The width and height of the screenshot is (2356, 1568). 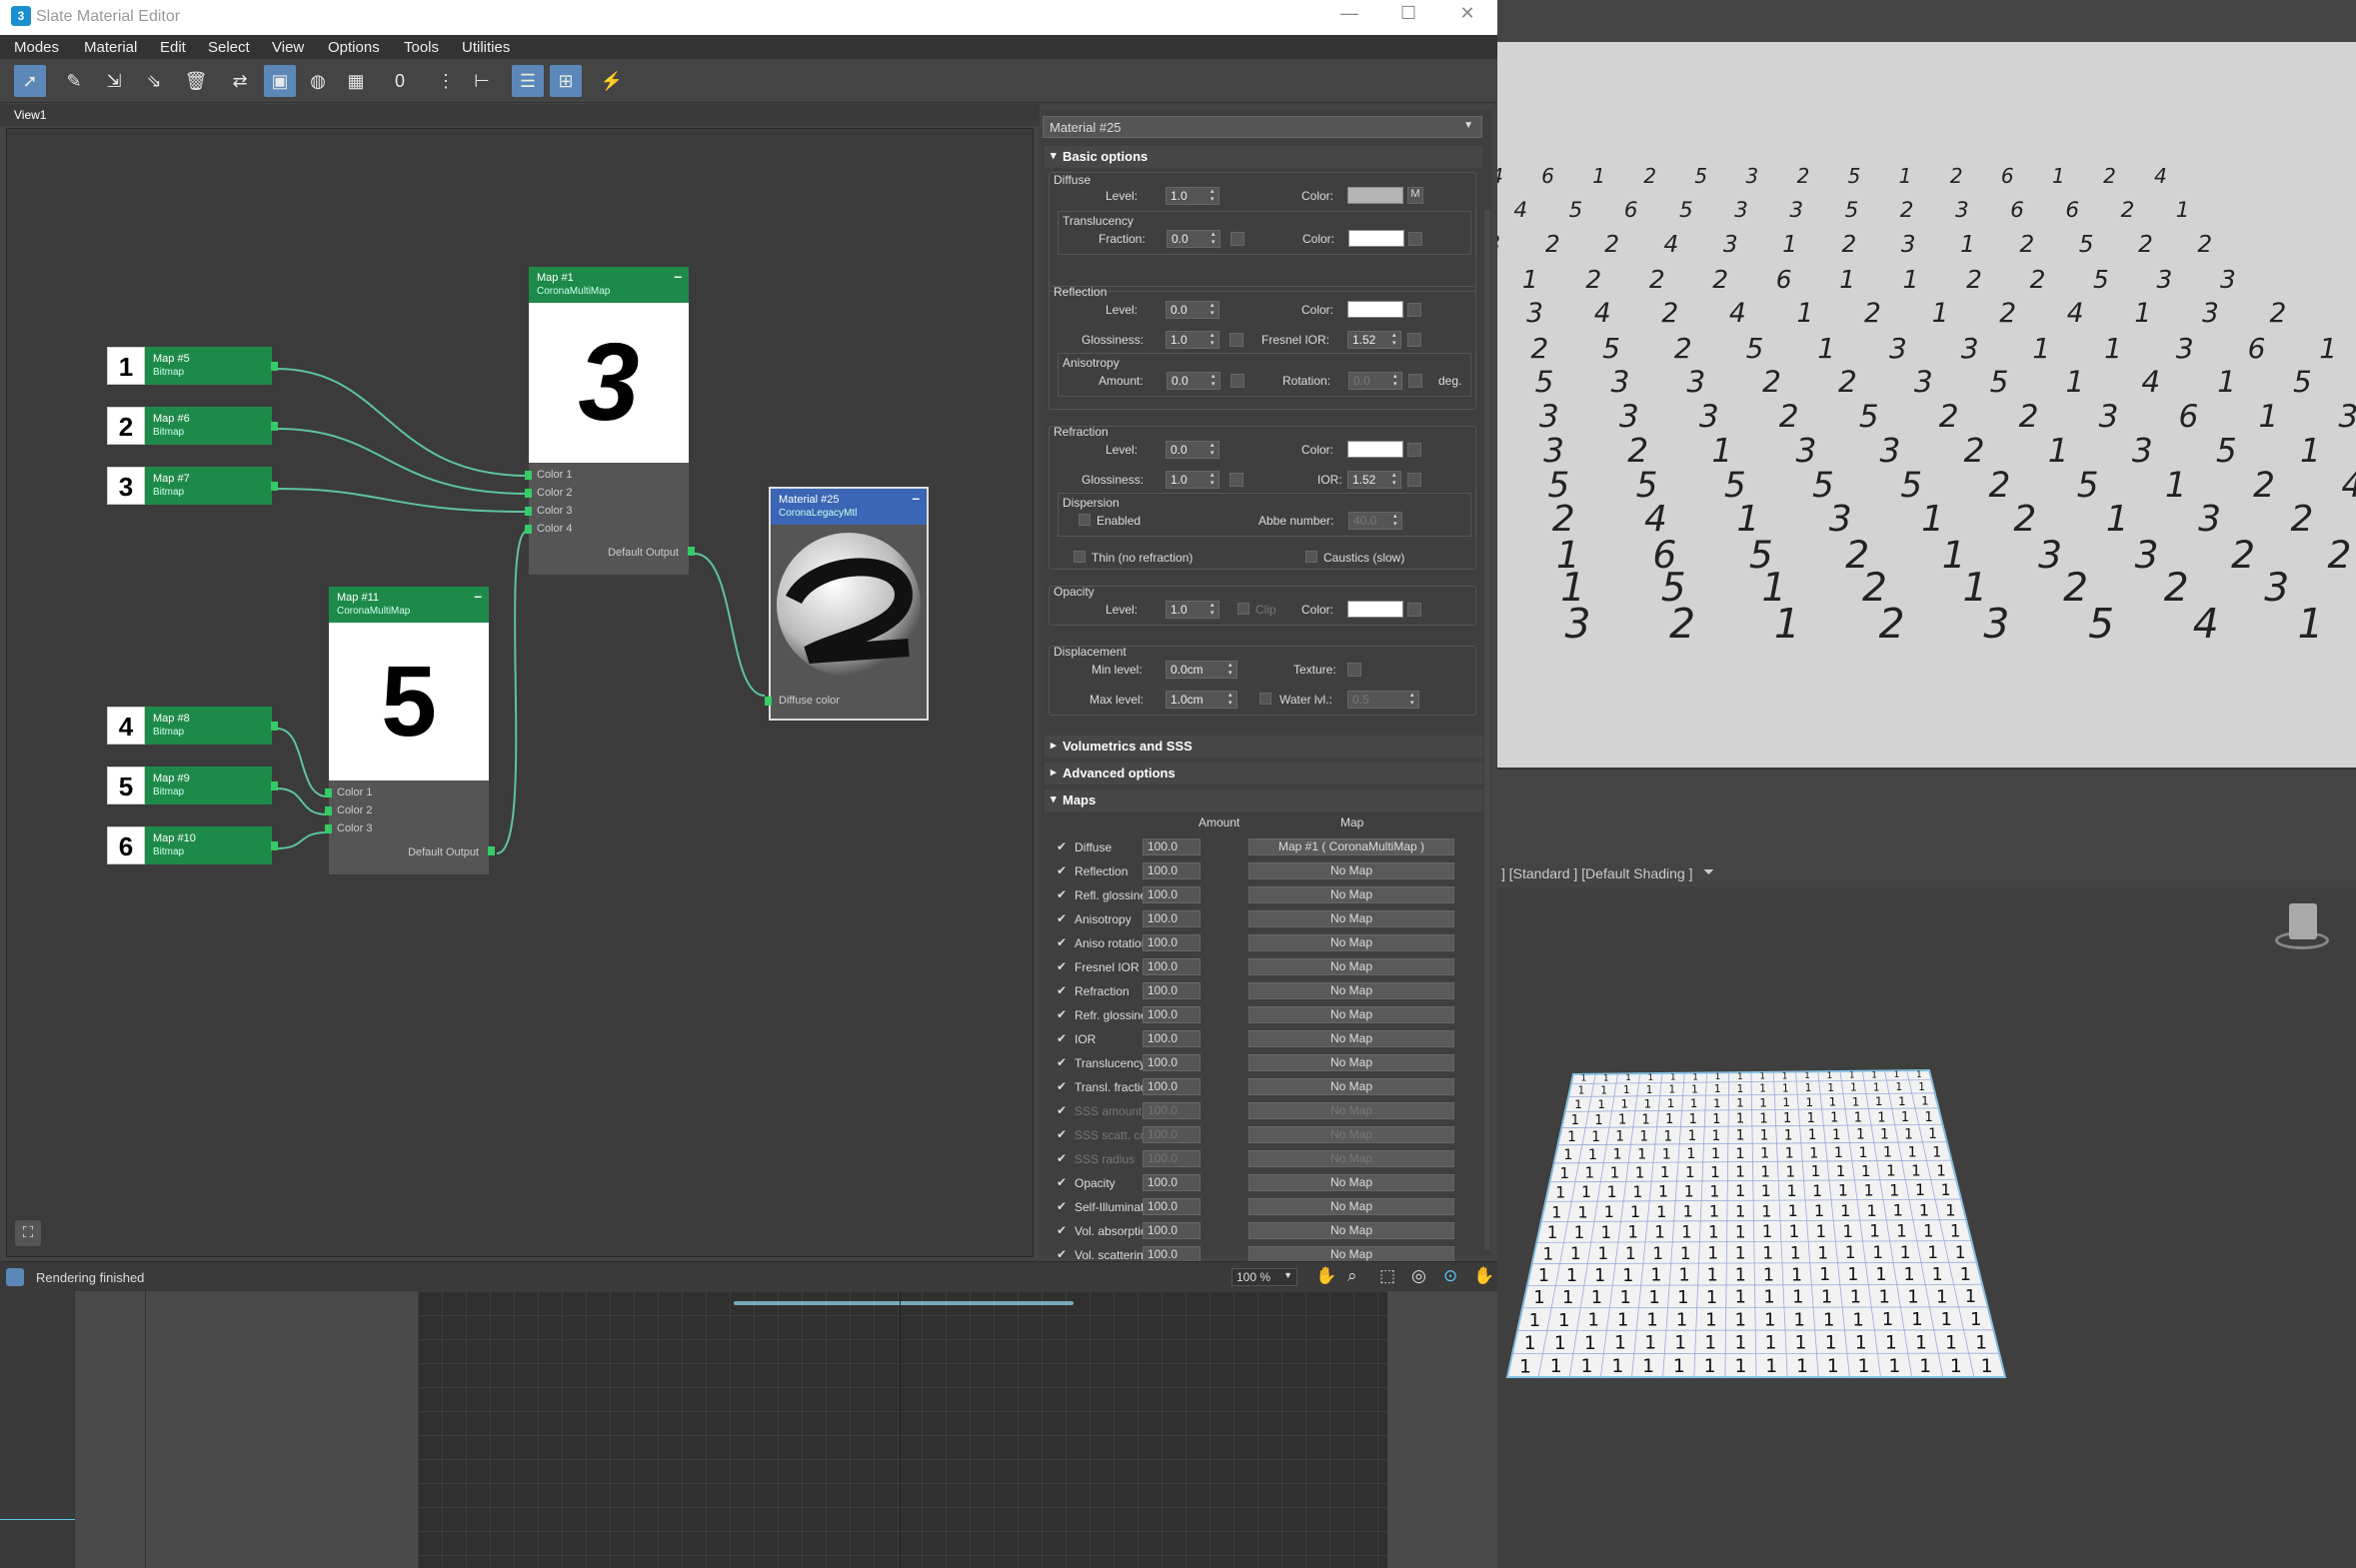 I want to click on zoom-region-icon: ⬚, so click(x=1387, y=1276).